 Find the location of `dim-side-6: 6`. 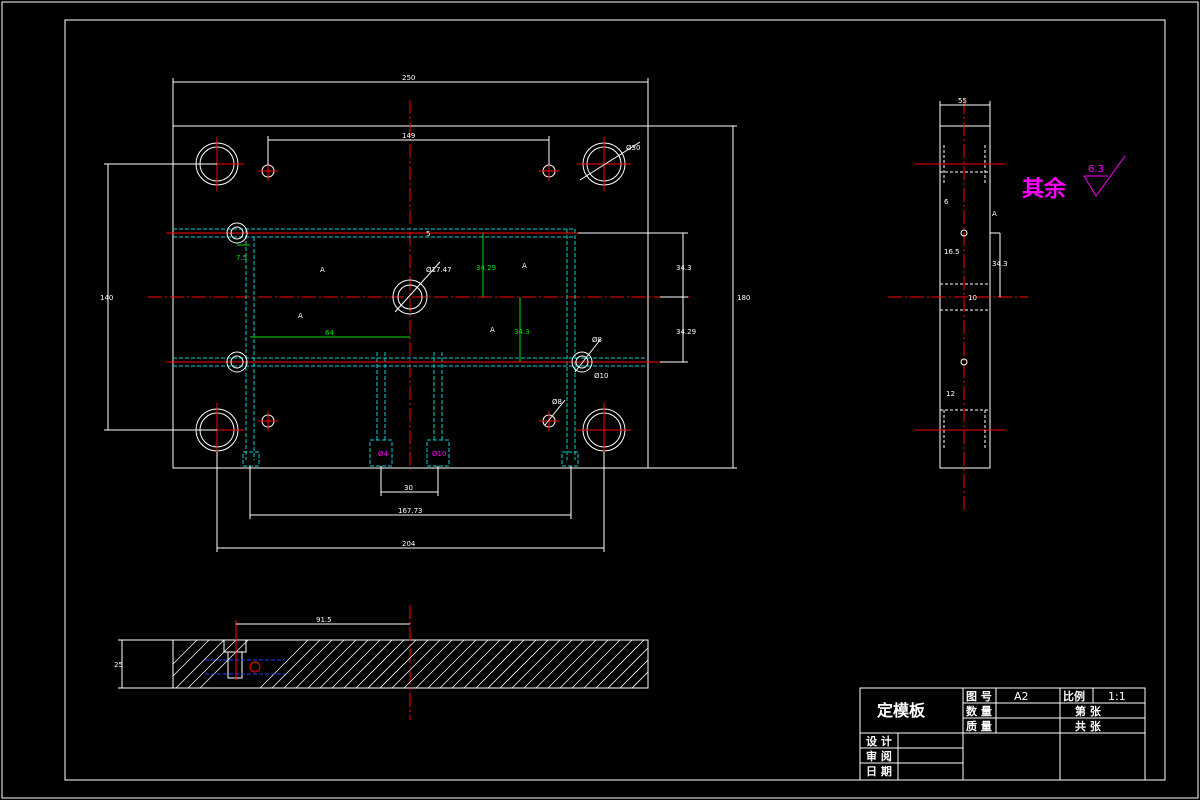

dim-side-6: 6 is located at coordinates (946, 202).